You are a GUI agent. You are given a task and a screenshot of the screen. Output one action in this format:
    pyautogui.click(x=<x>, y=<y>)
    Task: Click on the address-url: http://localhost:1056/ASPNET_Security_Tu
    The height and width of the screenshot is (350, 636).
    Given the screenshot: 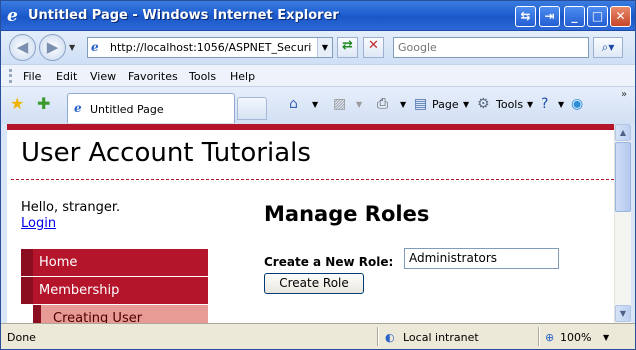 What is the action you would take?
    pyautogui.click(x=211, y=47)
    